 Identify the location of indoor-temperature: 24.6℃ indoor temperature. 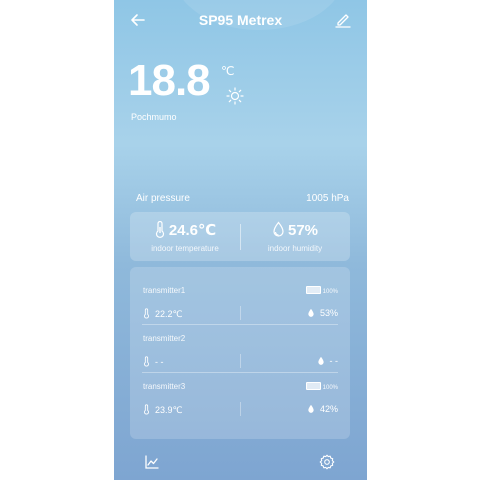
(185, 236).